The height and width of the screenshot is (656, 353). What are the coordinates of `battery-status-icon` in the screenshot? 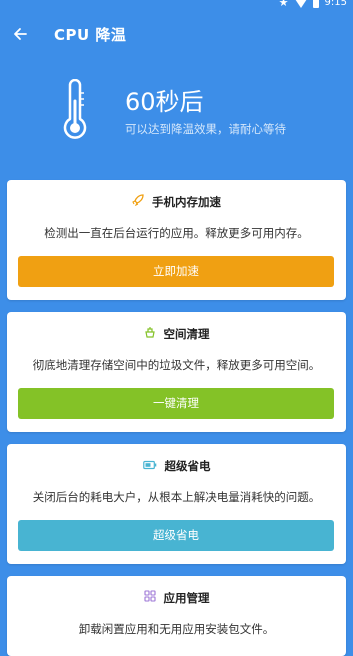 It's located at (315, 4).